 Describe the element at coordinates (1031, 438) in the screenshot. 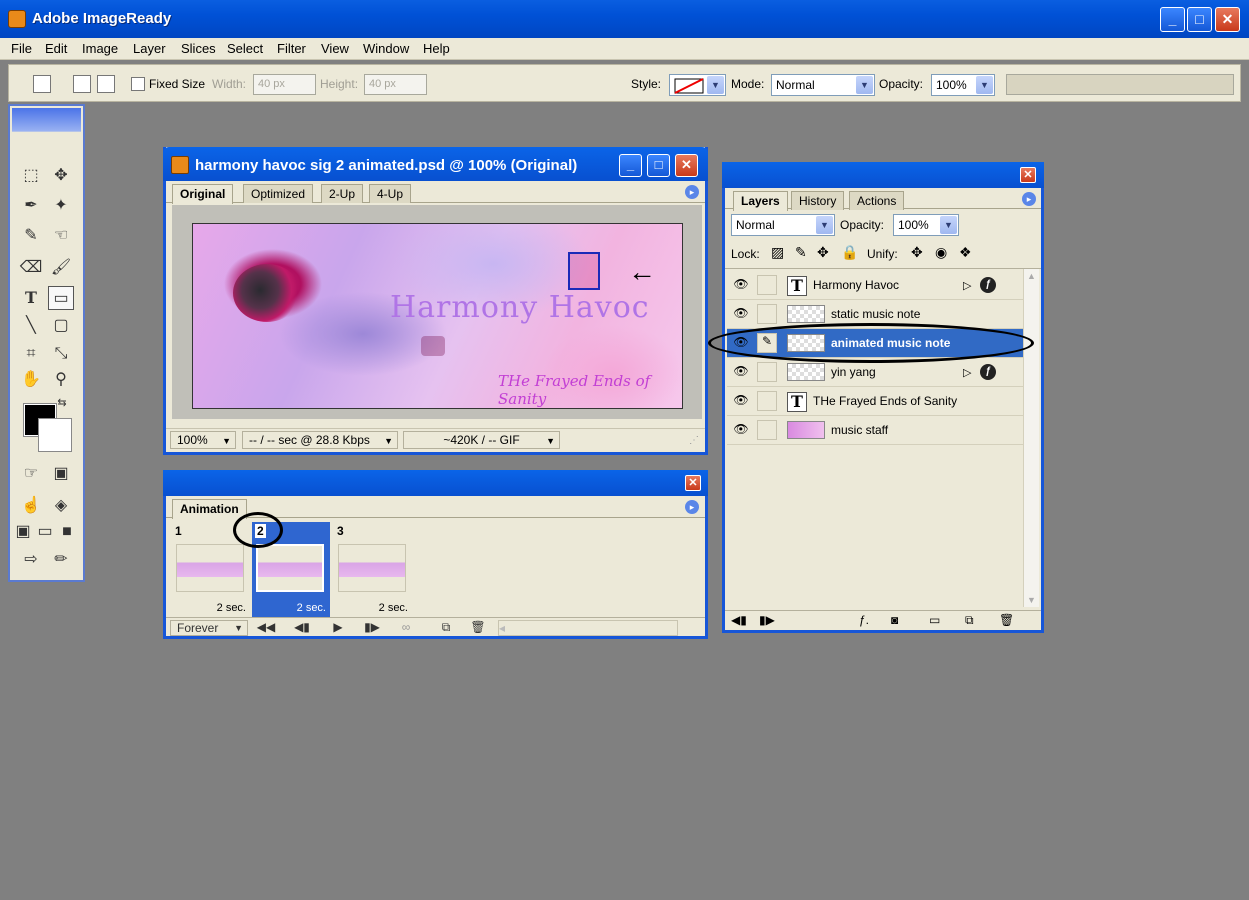

I see `layers-scrollbar: ▲ ▼` at that location.